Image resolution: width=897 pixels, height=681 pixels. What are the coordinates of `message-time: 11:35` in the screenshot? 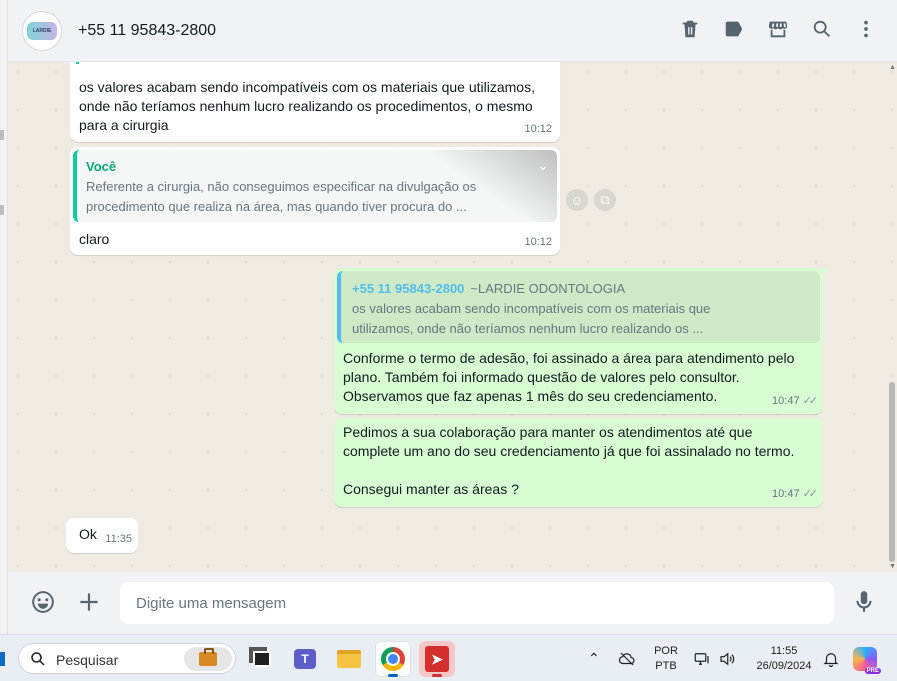 It's located at (118, 539).